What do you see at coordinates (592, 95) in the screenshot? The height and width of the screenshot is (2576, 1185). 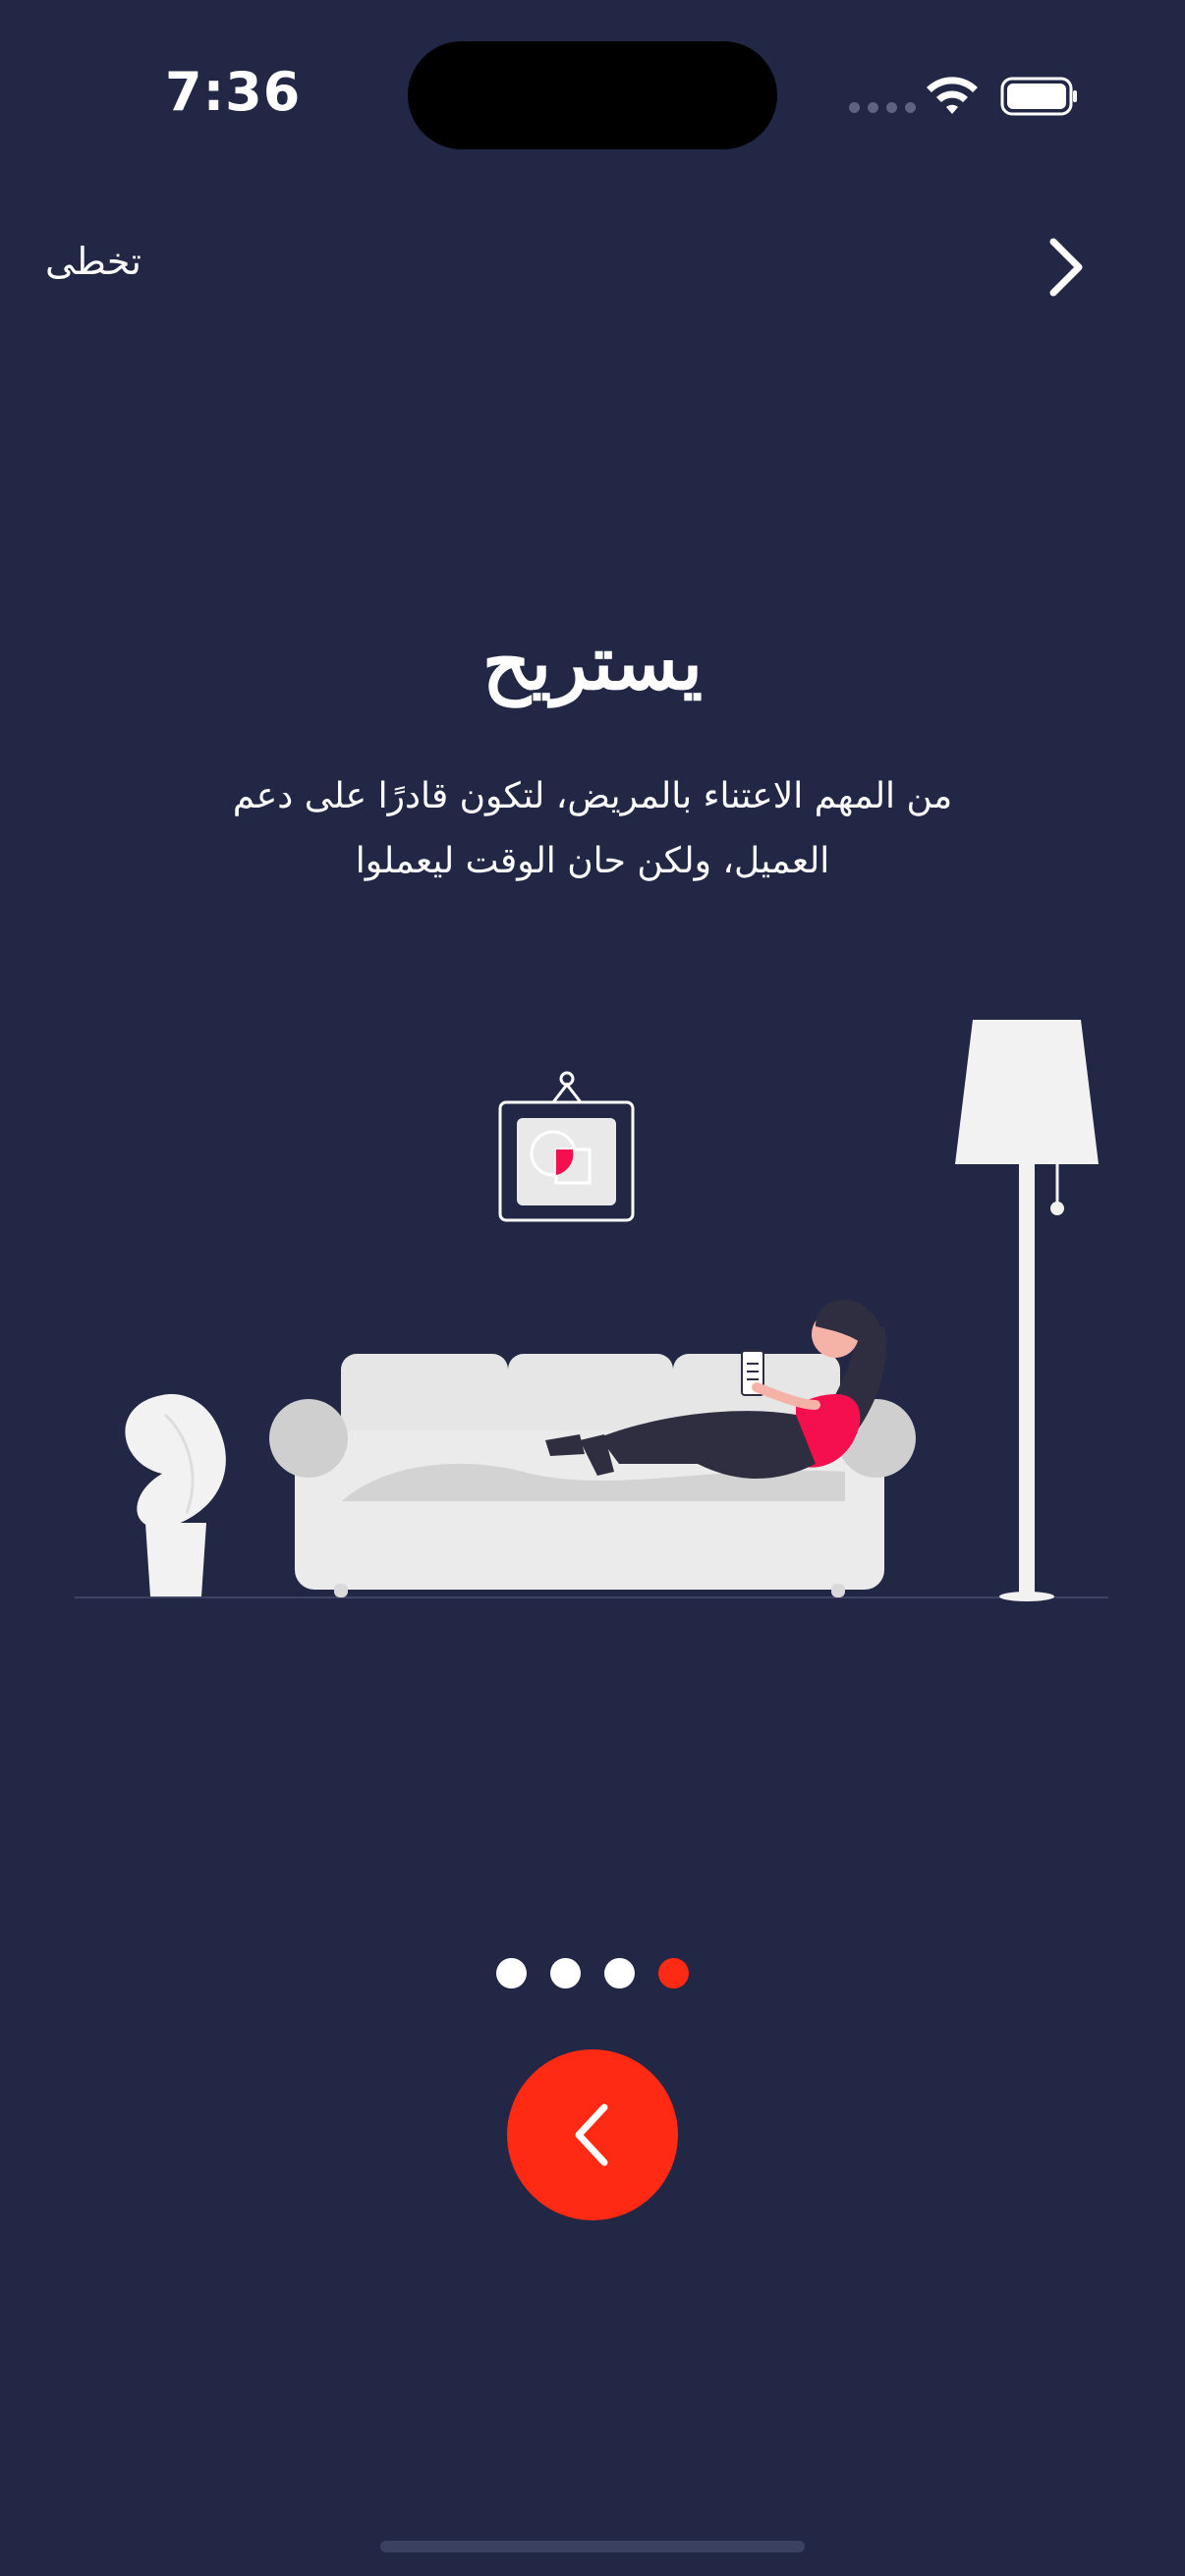 I see `dynamic-island` at bounding box center [592, 95].